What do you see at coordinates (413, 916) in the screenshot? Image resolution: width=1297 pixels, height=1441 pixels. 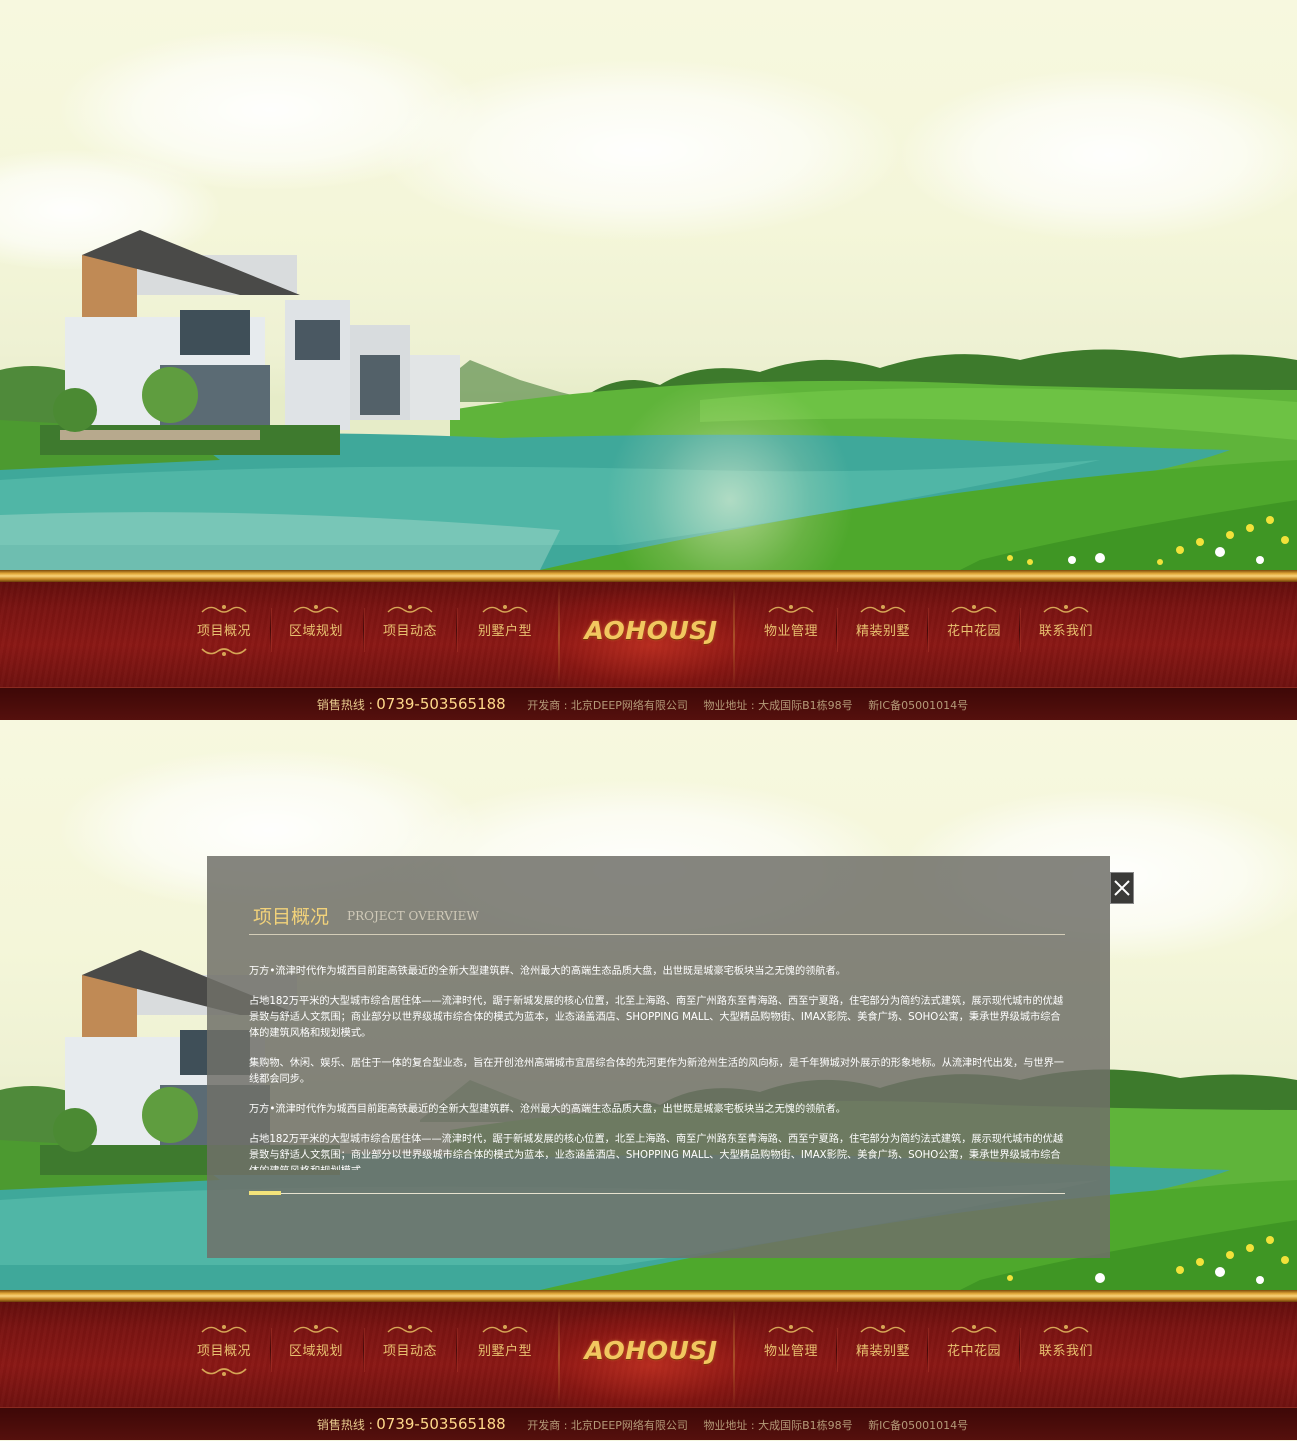 I see `panel-subtitle: PROJECT OVERVIEW` at bounding box center [413, 916].